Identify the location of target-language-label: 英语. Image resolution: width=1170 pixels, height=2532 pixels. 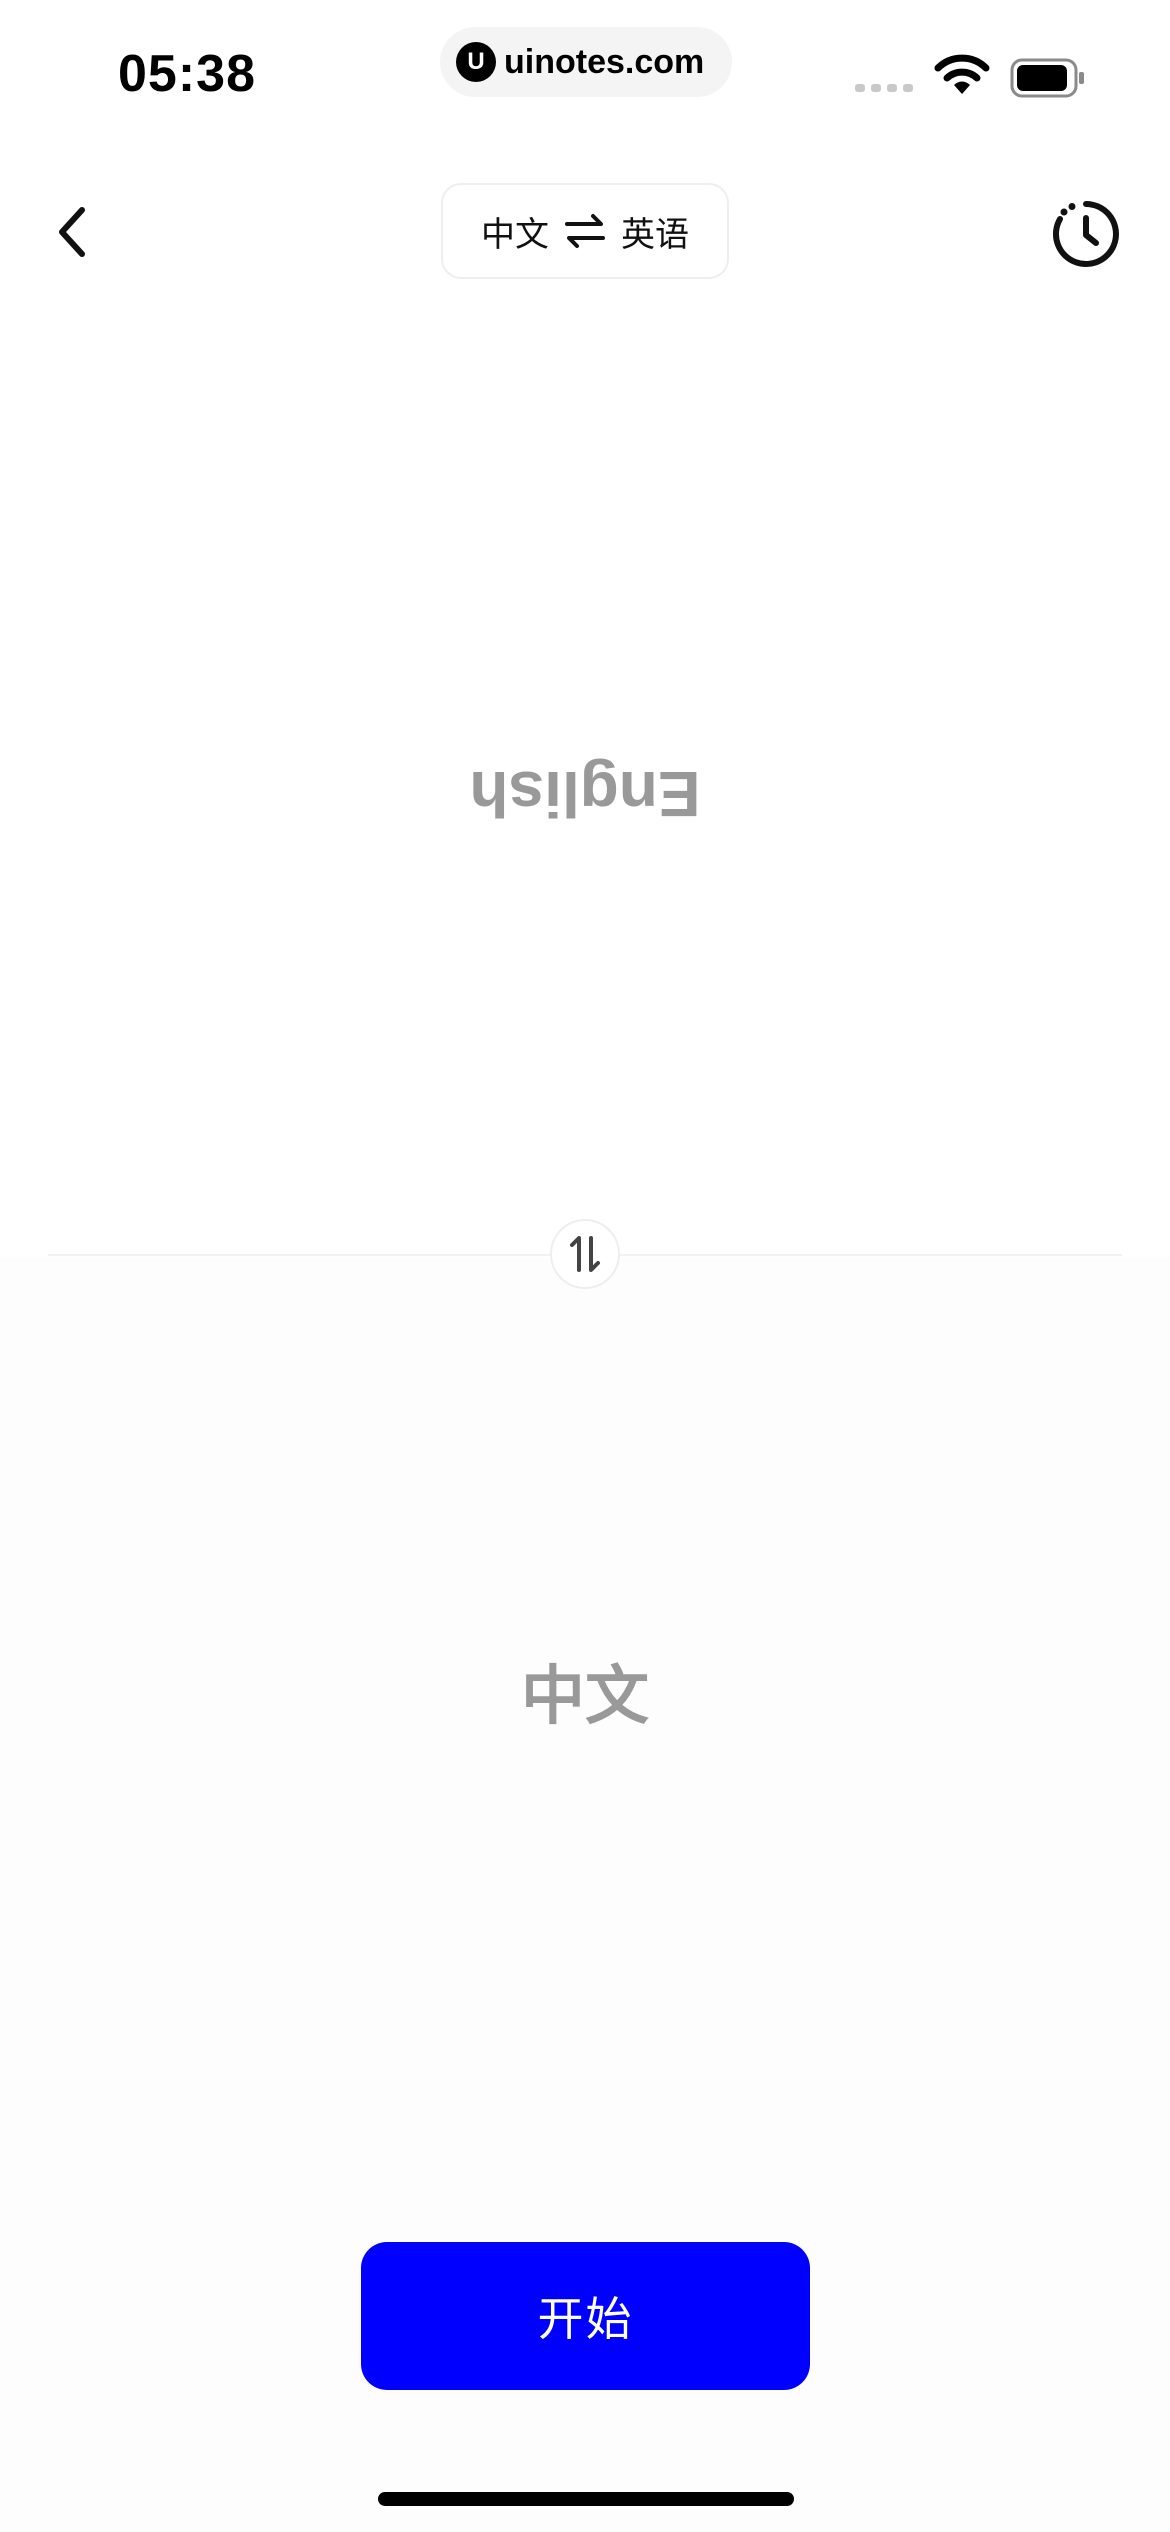
(655, 234).